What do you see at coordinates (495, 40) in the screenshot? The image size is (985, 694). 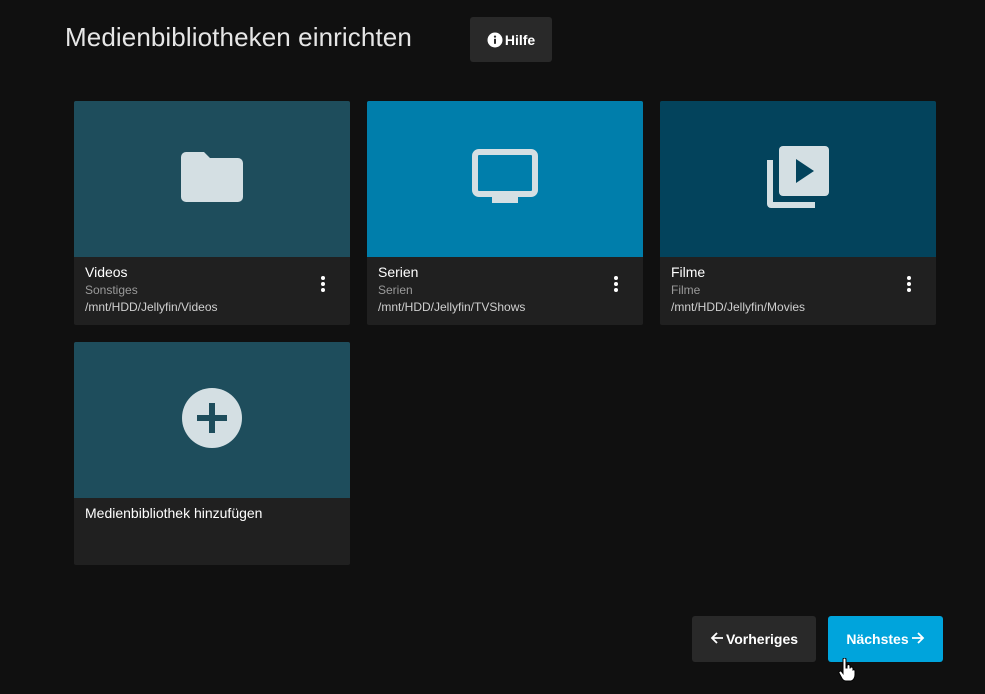 I see `info-icon` at bounding box center [495, 40].